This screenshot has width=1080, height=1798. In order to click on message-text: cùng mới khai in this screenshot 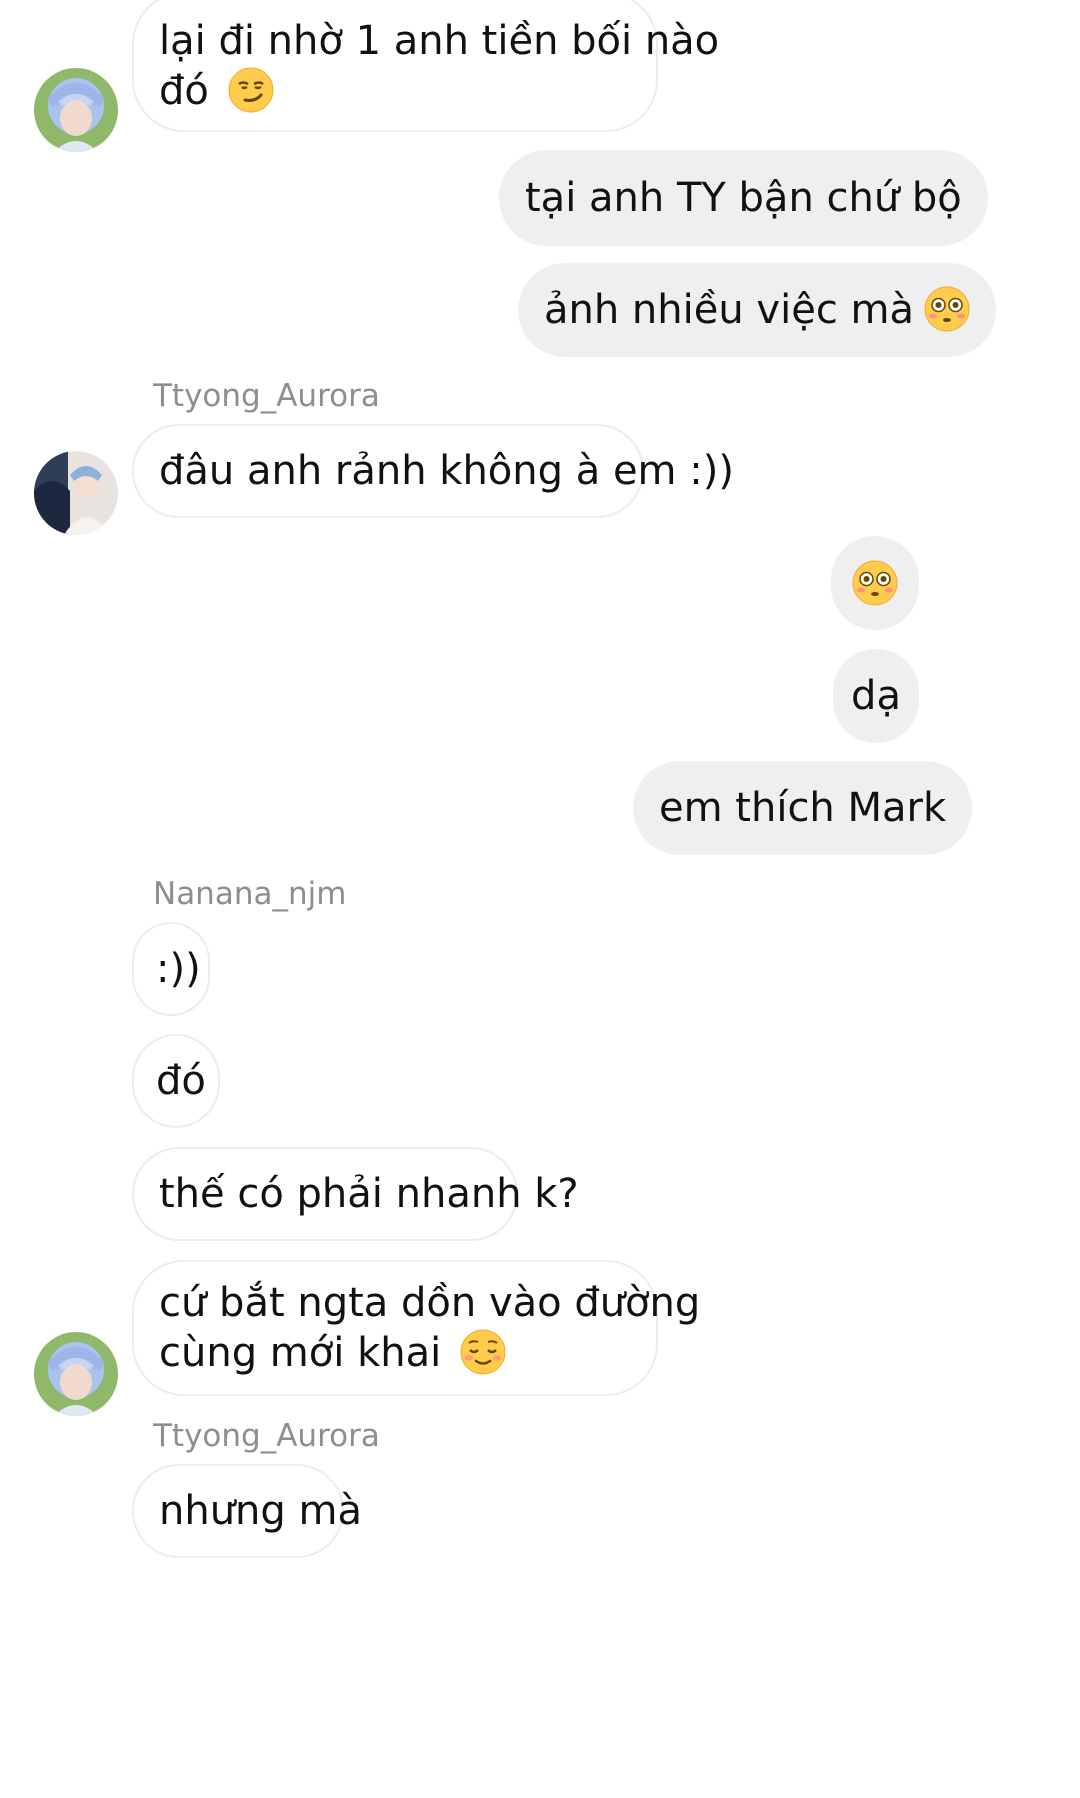, I will do `click(300, 1353)`.